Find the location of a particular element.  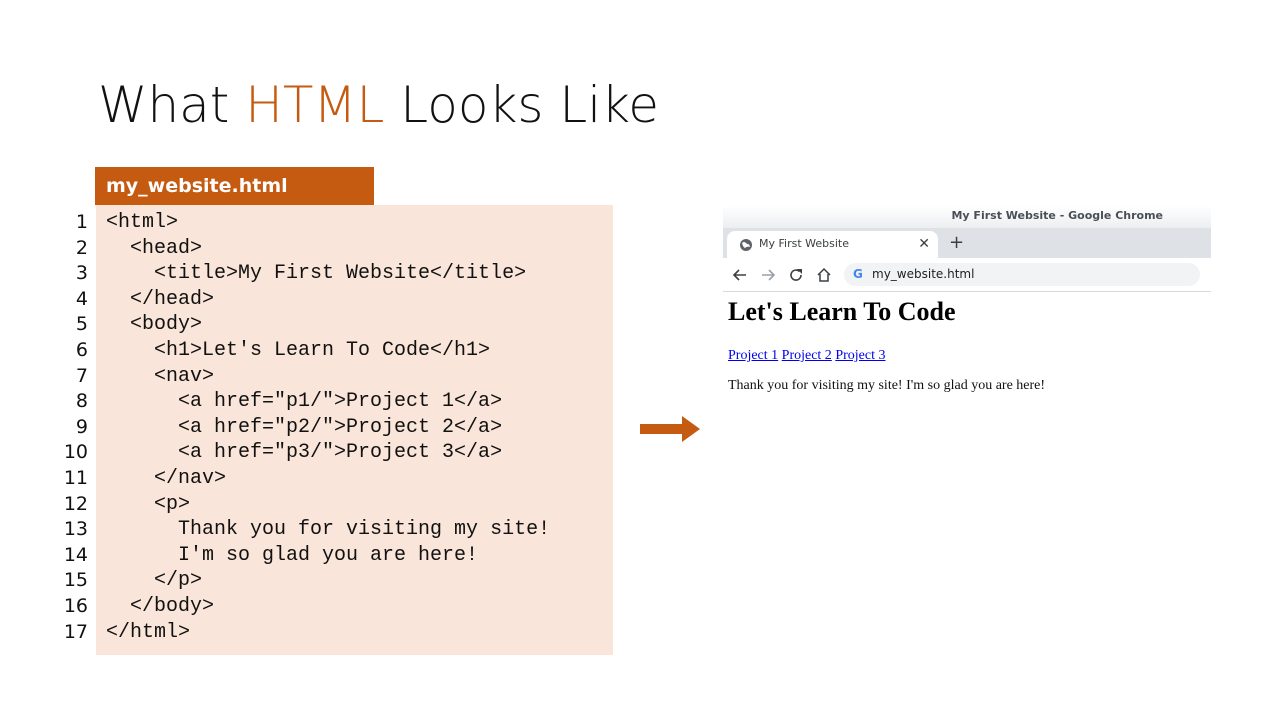

project-1-link: Project 1 is located at coordinates (753, 355).